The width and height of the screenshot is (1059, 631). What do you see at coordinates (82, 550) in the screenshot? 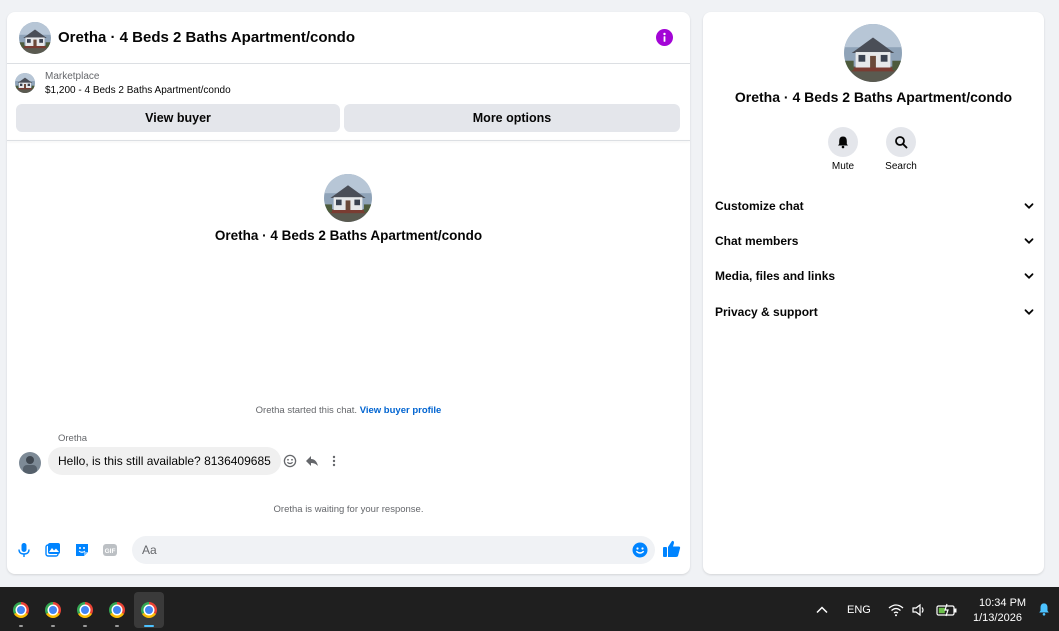
I see `sticker-icon` at bounding box center [82, 550].